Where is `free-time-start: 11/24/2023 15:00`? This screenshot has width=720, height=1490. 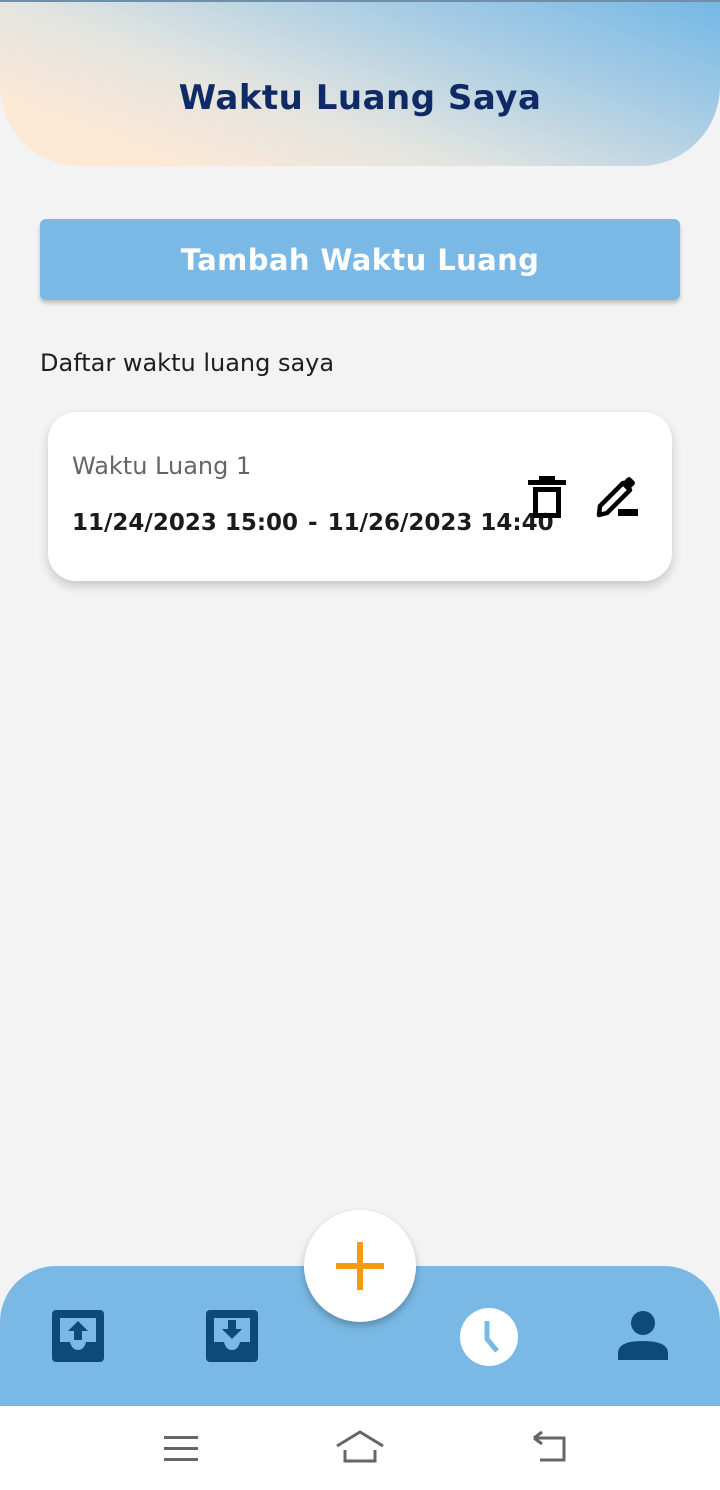 free-time-start: 11/24/2023 15:00 is located at coordinates (185, 523).